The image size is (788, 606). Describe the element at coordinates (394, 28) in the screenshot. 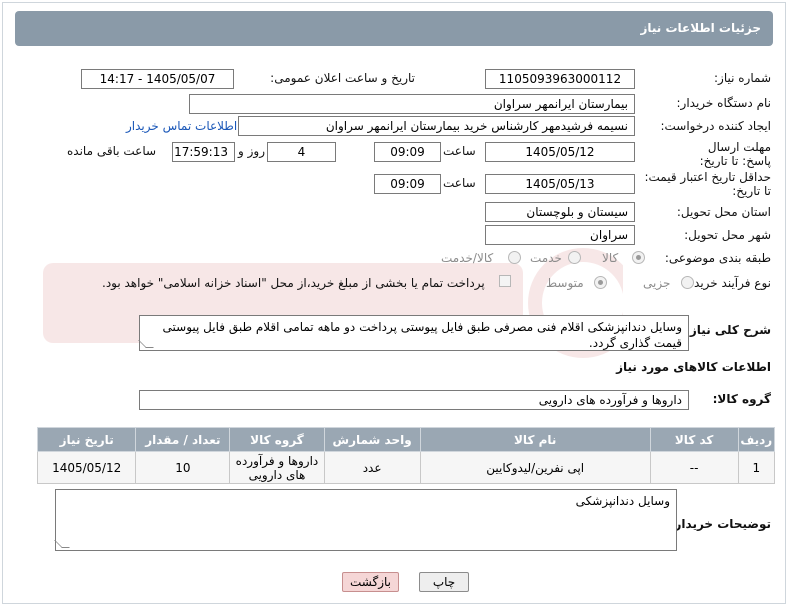

I see `page-header: جزئیات اطلاعات نیاز` at that location.